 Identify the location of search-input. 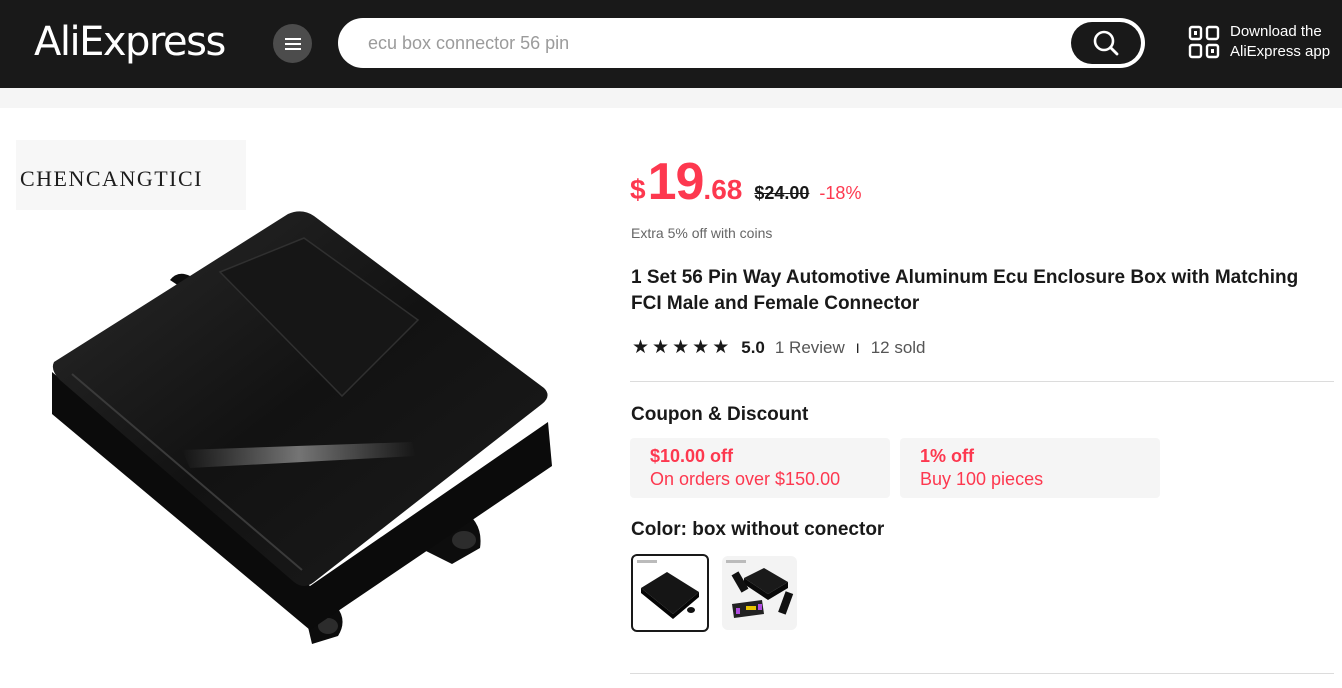
(718, 43).